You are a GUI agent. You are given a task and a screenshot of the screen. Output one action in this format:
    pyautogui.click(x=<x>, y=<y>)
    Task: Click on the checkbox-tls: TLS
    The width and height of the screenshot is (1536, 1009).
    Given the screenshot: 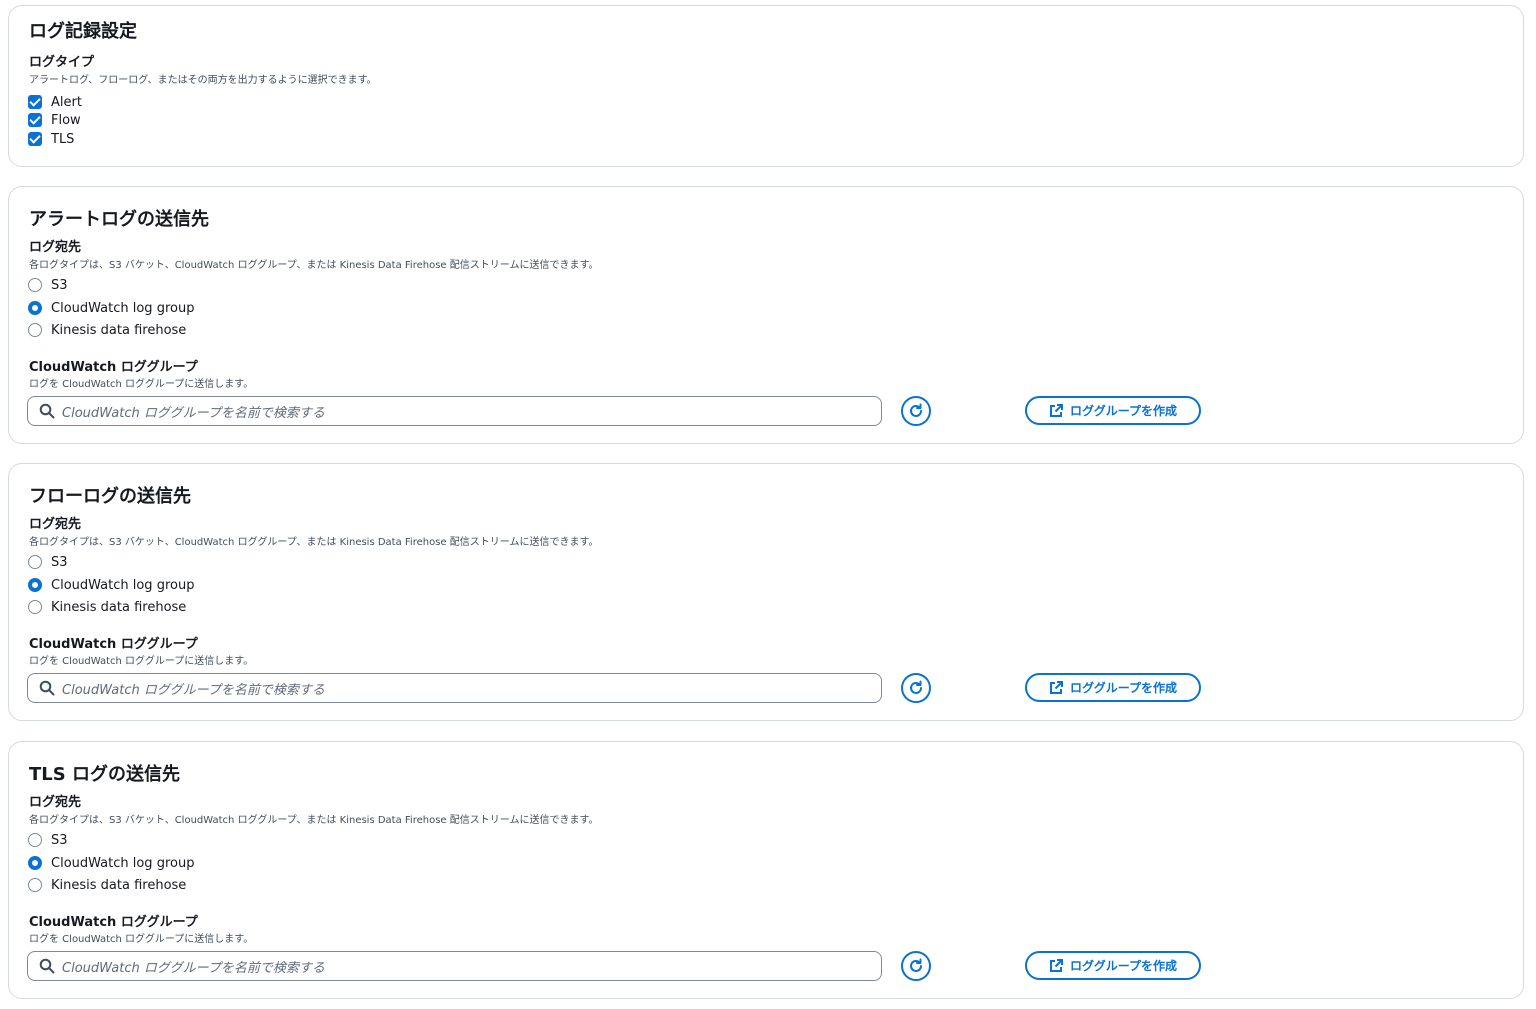 What is the action you would take?
    pyautogui.click(x=51, y=139)
    